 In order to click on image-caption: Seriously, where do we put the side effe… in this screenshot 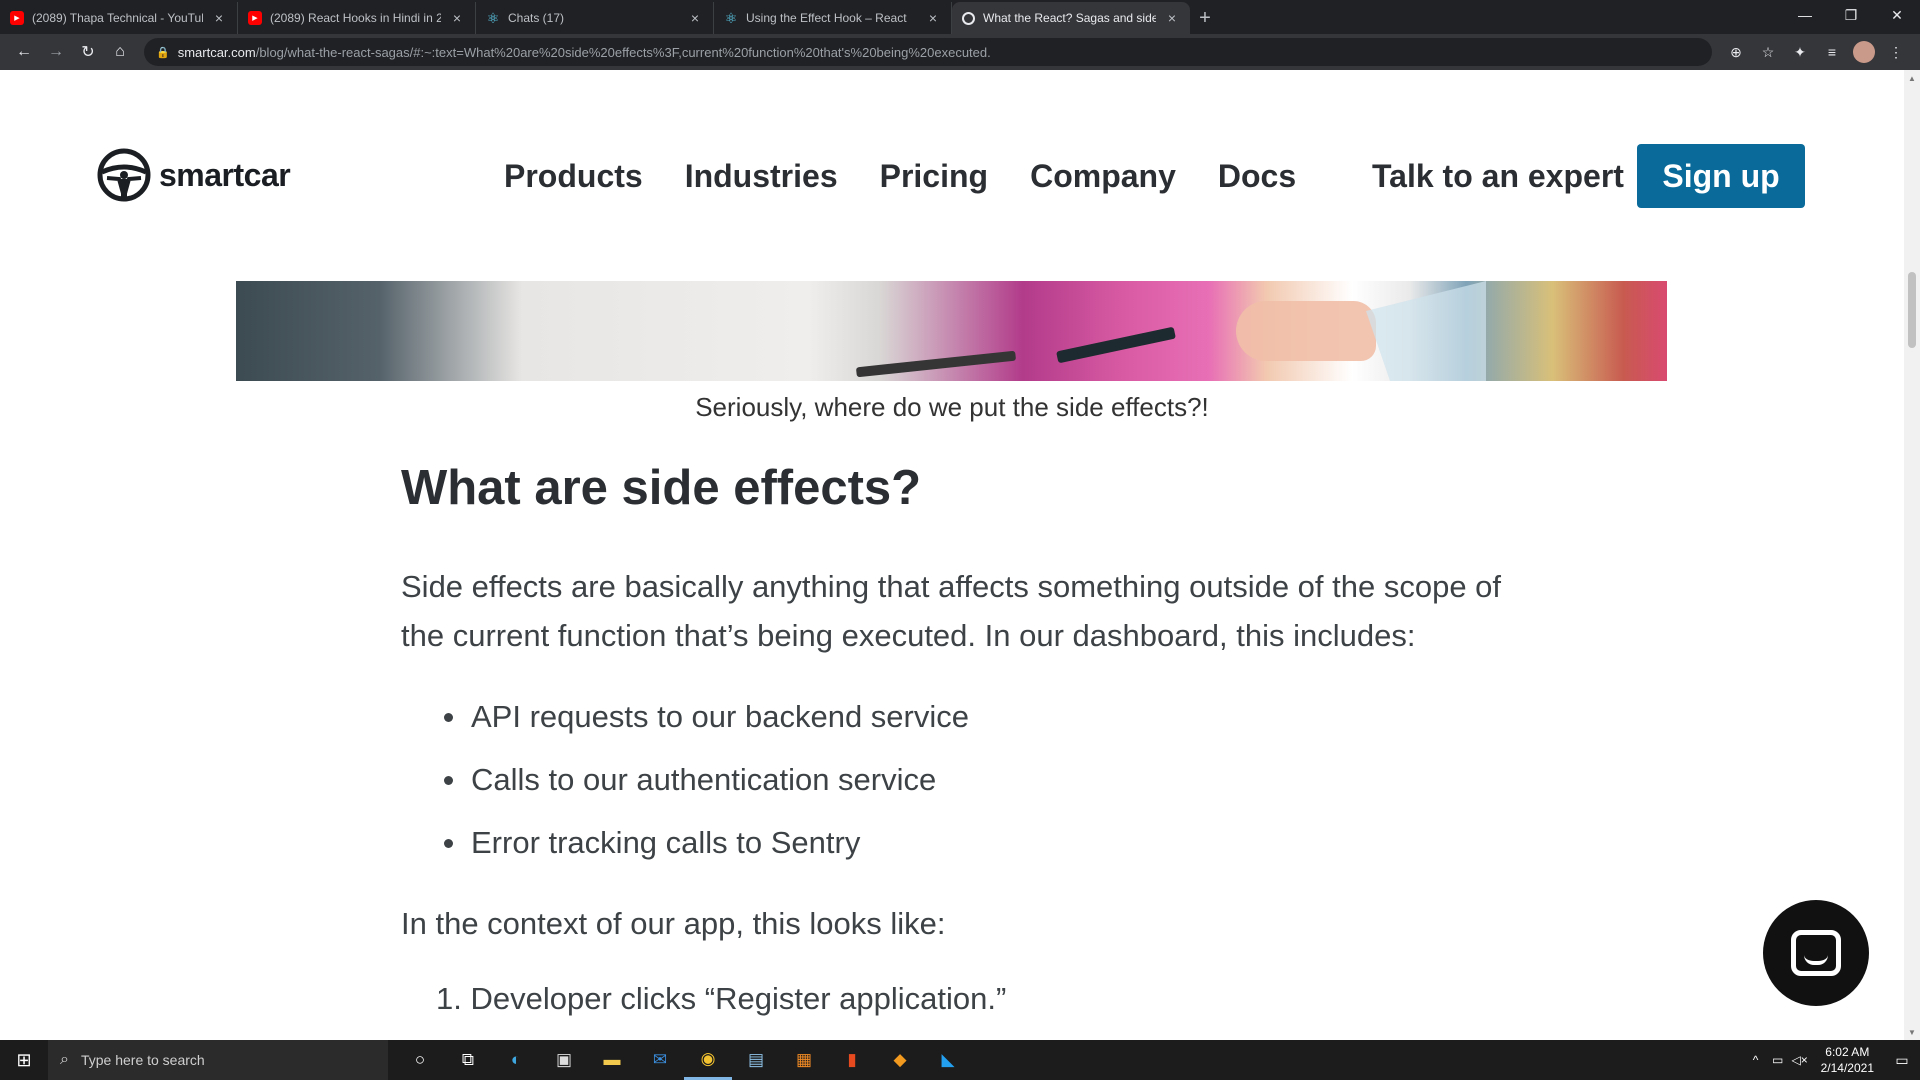, I will do `click(952, 407)`.